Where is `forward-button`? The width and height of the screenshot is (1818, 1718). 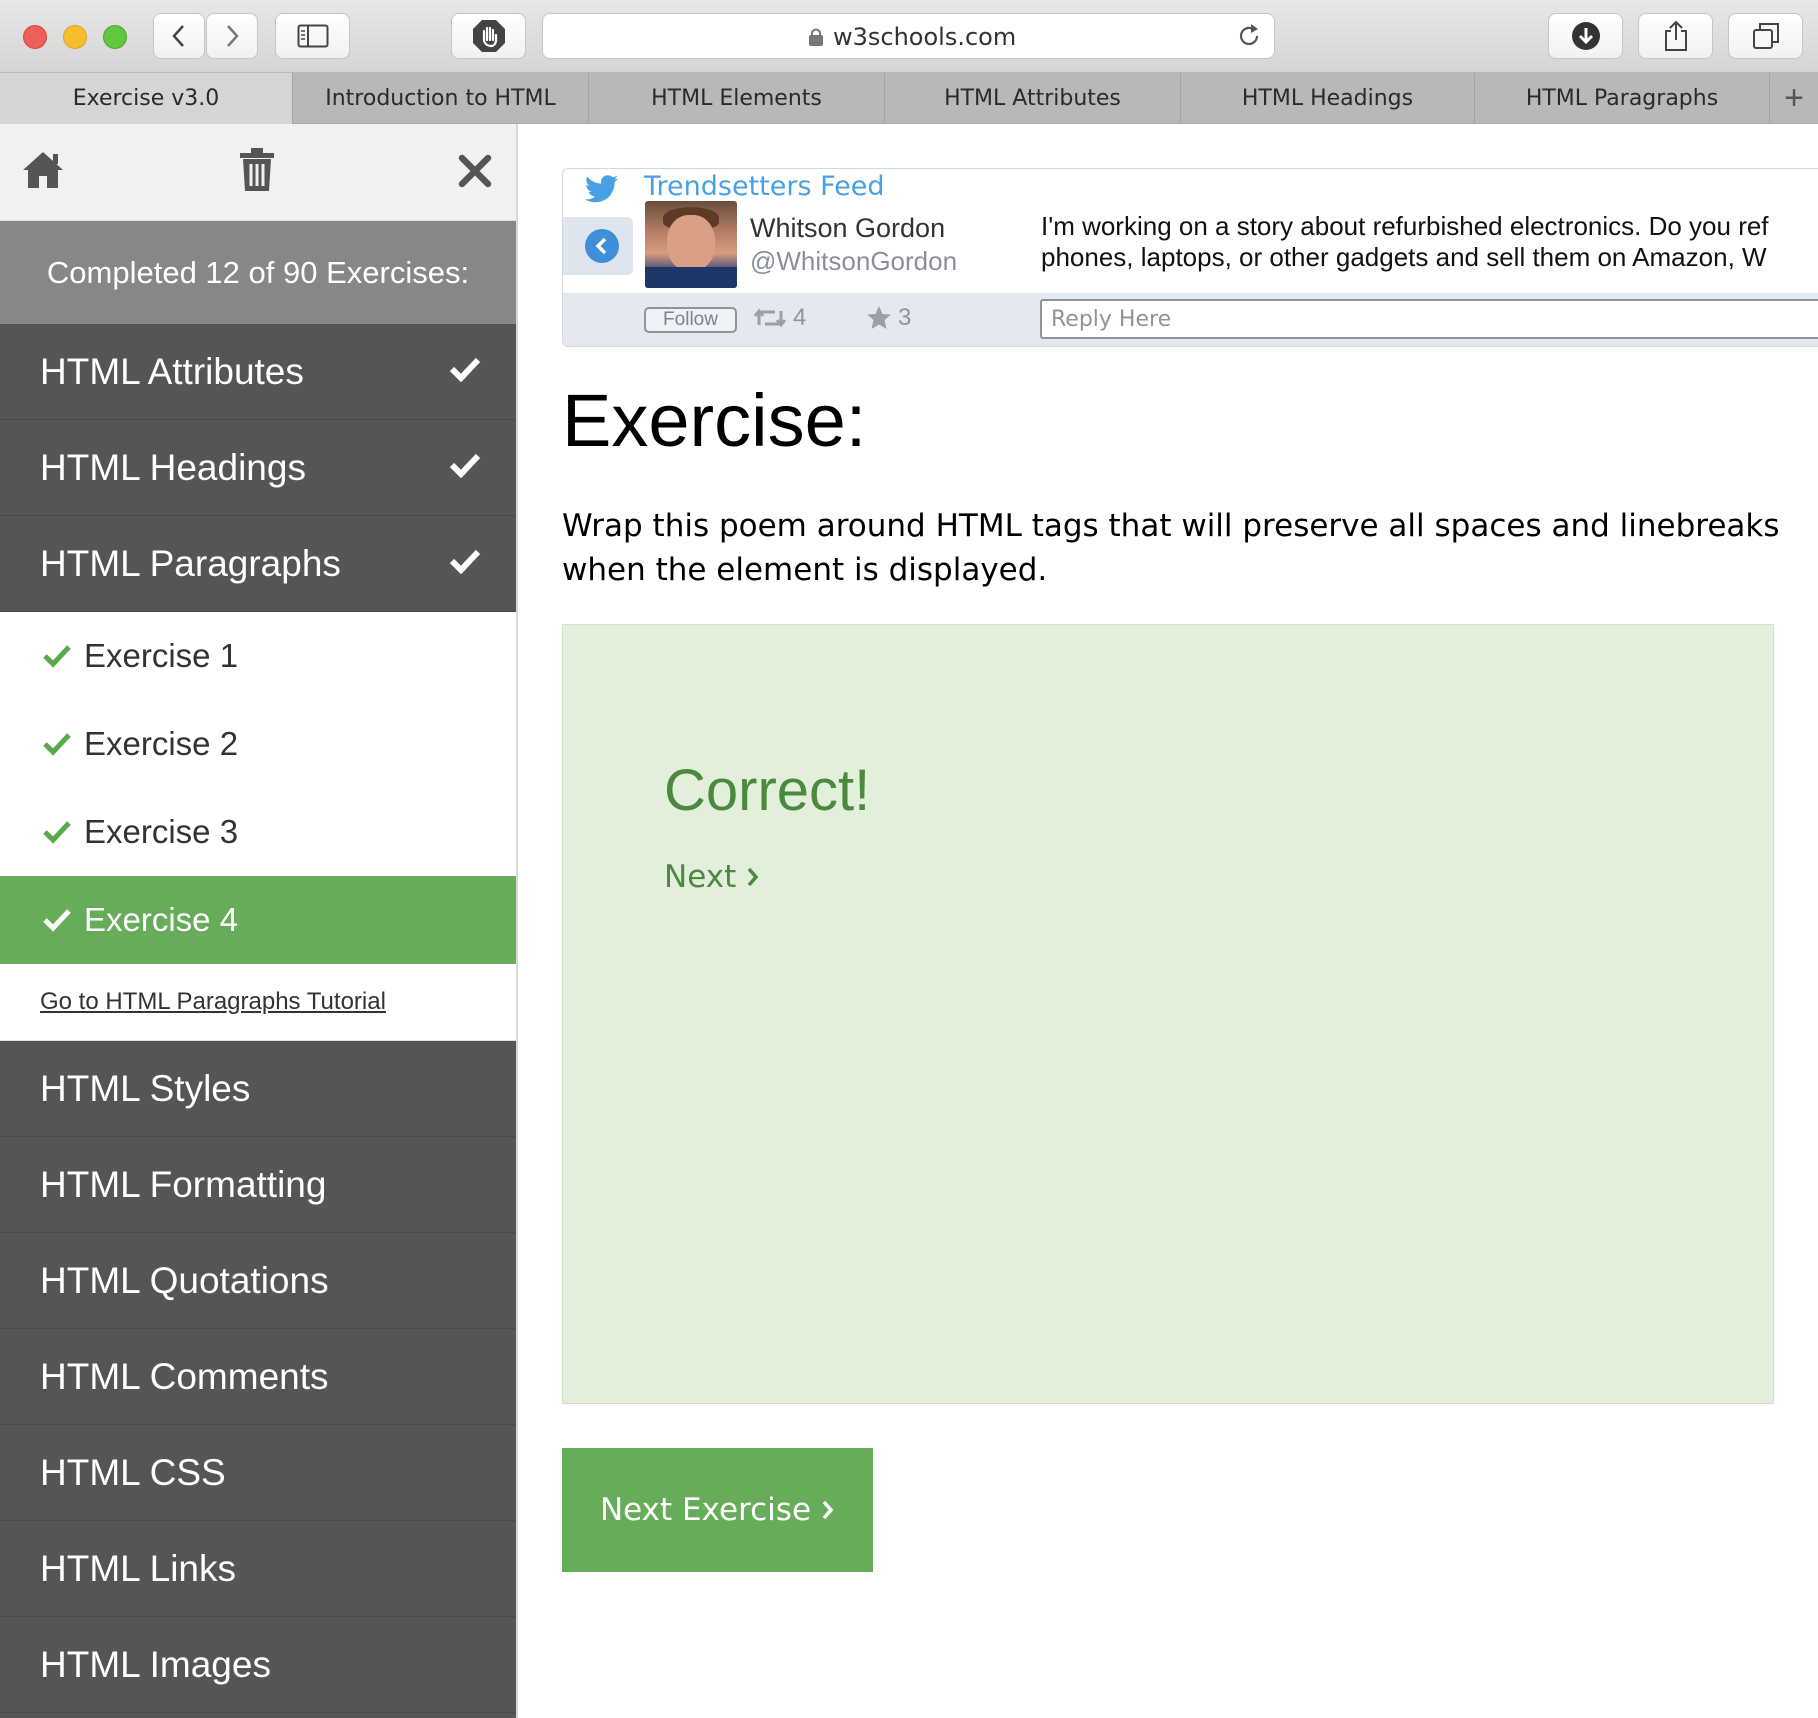 forward-button is located at coordinates (232, 36).